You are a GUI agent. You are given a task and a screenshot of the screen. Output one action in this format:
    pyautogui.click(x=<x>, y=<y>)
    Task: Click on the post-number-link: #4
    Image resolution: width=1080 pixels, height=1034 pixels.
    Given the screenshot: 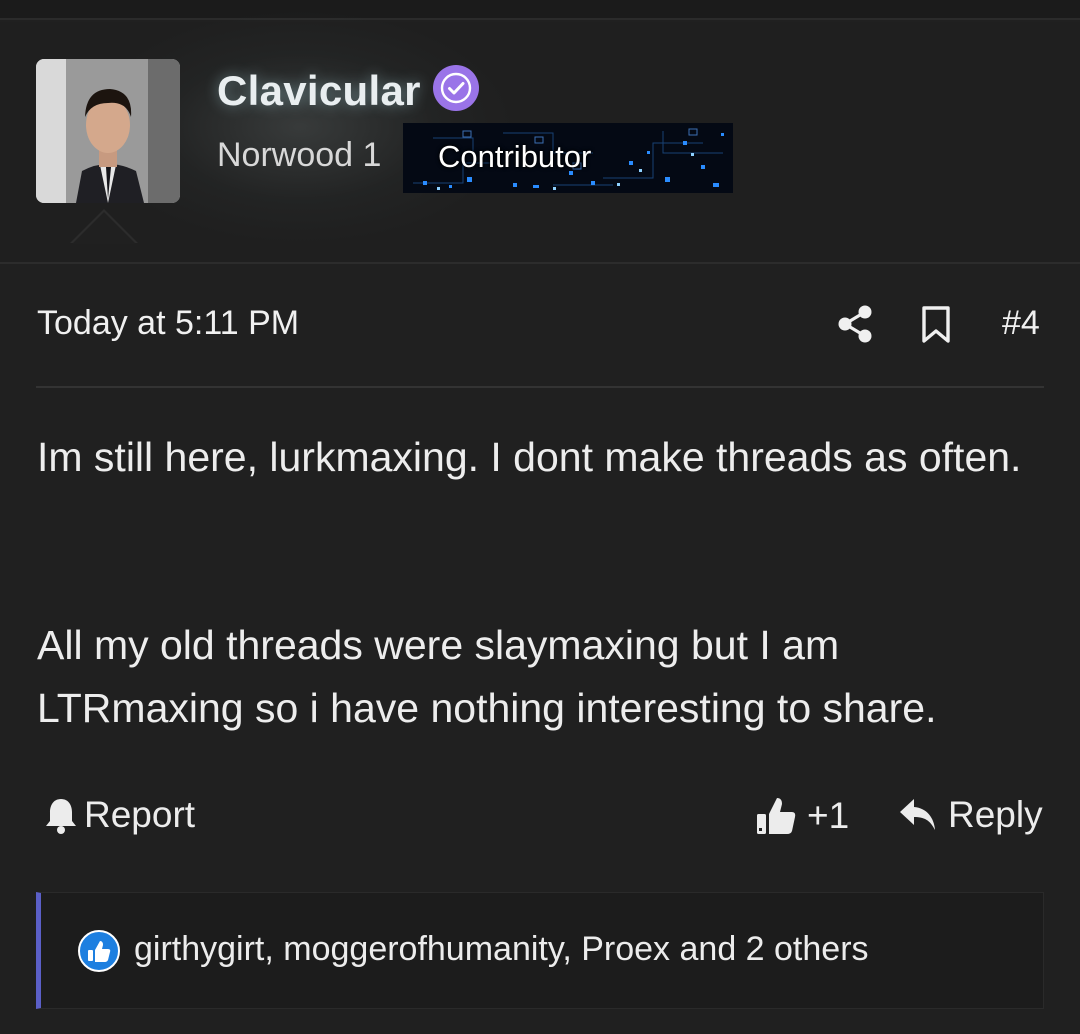 What is the action you would take?
    pyautogui.click(x=1021, y=323)
    